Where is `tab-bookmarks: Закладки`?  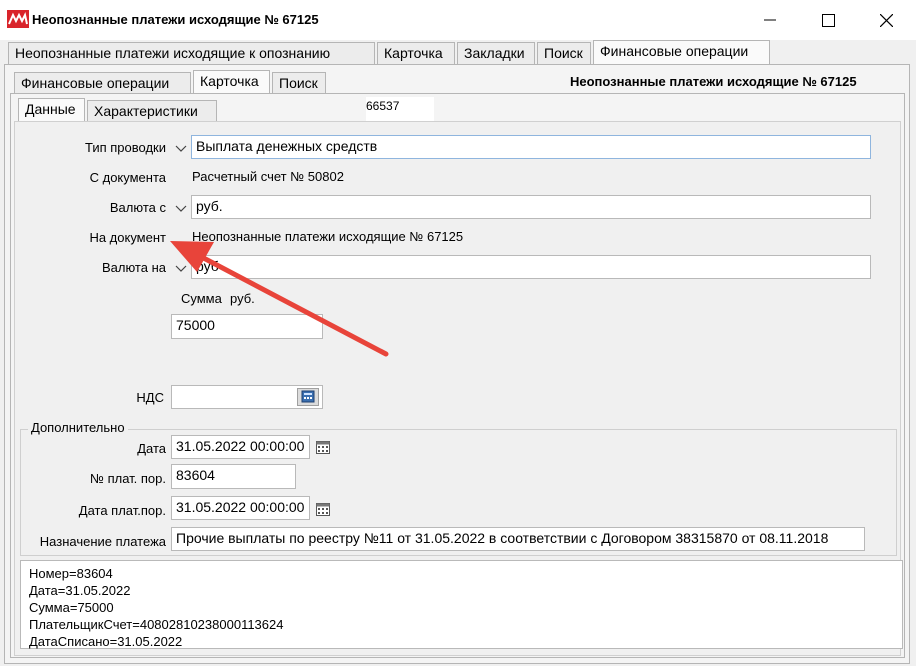
tab-bookmarks: Закладки is located at coordinates (496, 53).